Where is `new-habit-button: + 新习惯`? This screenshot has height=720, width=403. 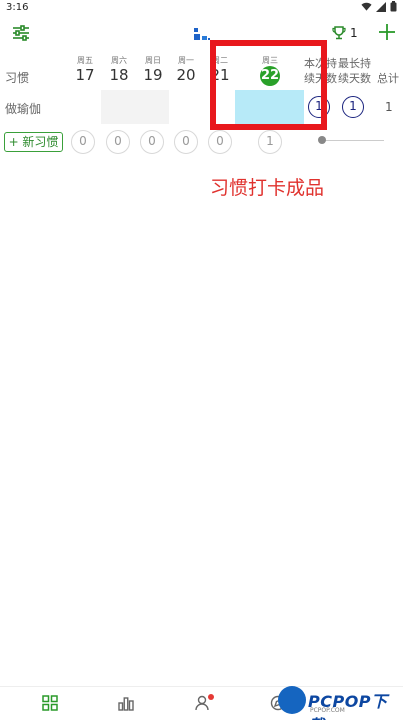 new-habit-button: + 新习惯 is located at coordinates (33, 142).